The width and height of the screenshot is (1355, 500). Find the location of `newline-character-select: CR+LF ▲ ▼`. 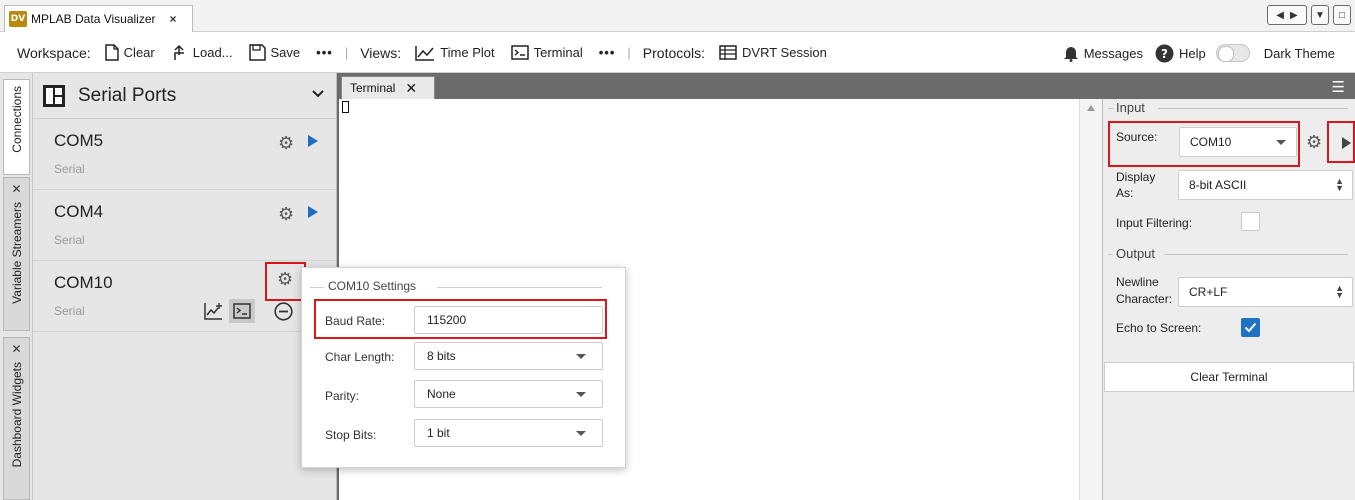

newline-character-select: CR+LF ▲ ▼ is located at coordinates (1265, 292).